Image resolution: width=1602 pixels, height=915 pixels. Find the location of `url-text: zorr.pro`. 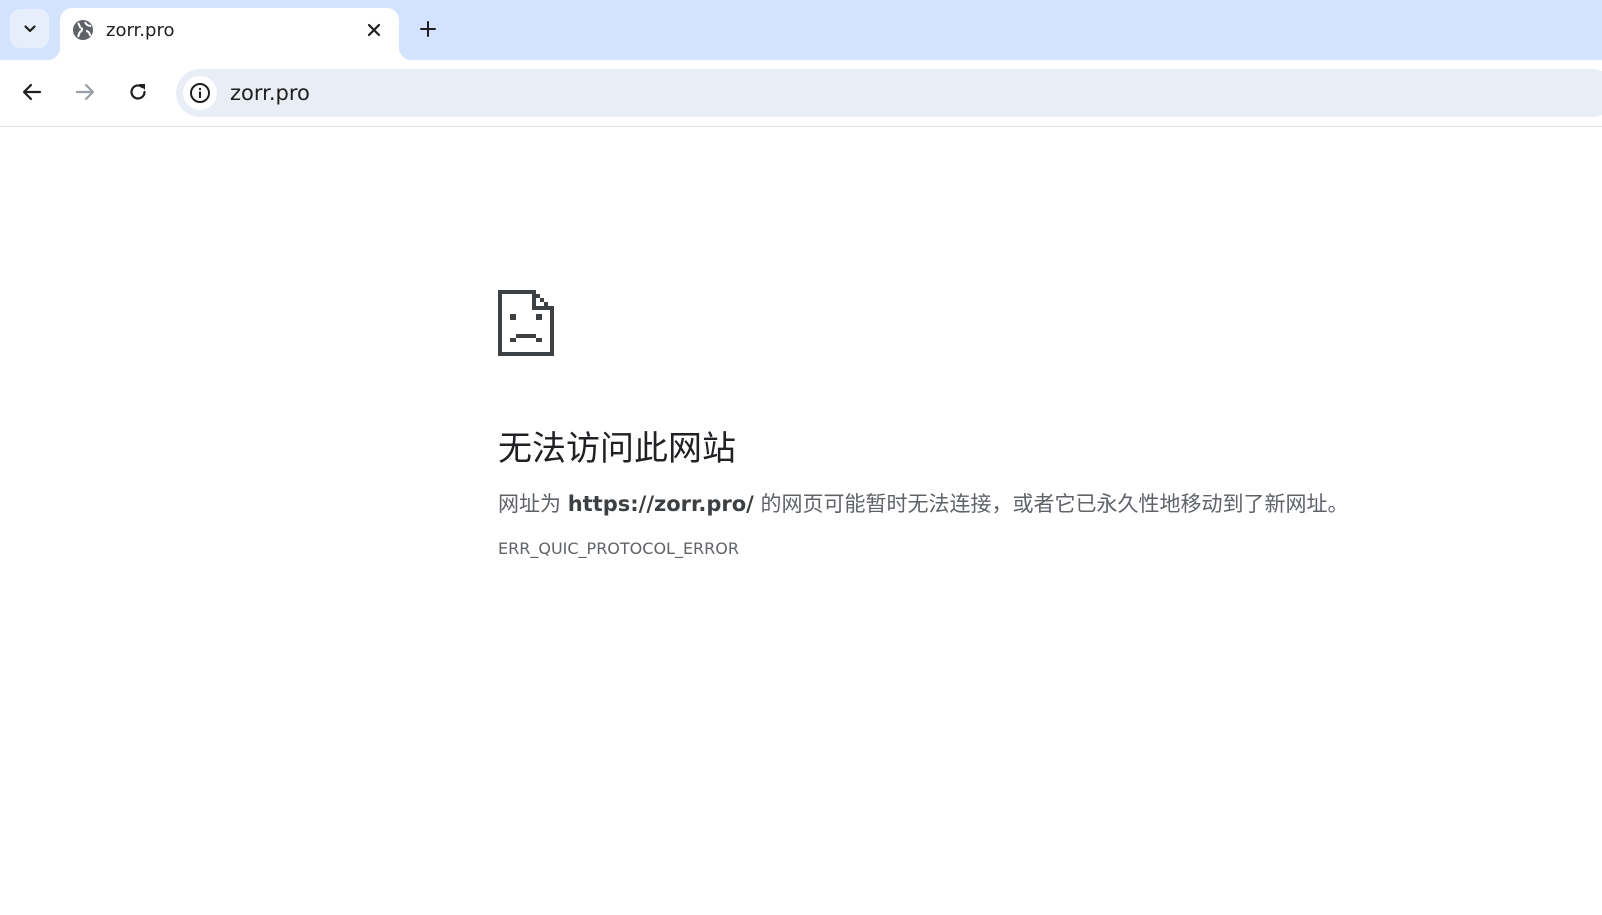

url-text: zorr.pro is located at coordinates (270, 93).